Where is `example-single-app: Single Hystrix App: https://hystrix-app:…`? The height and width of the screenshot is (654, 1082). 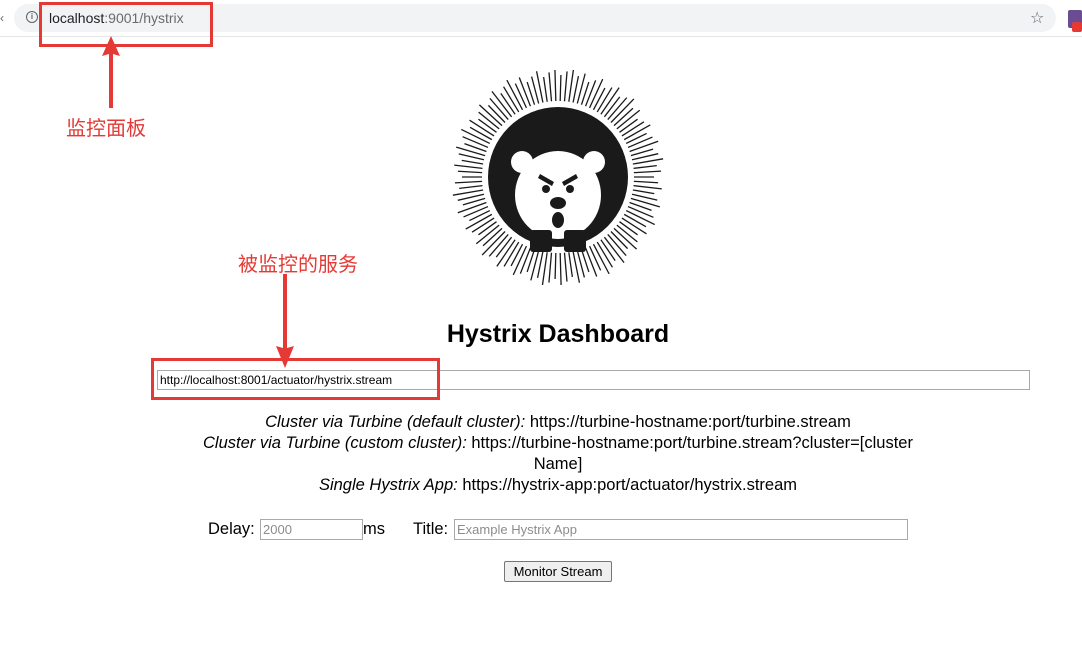
example-single-app: Single Hystrix App: https://hystrix-app:… is located at coordinates (541, 485).